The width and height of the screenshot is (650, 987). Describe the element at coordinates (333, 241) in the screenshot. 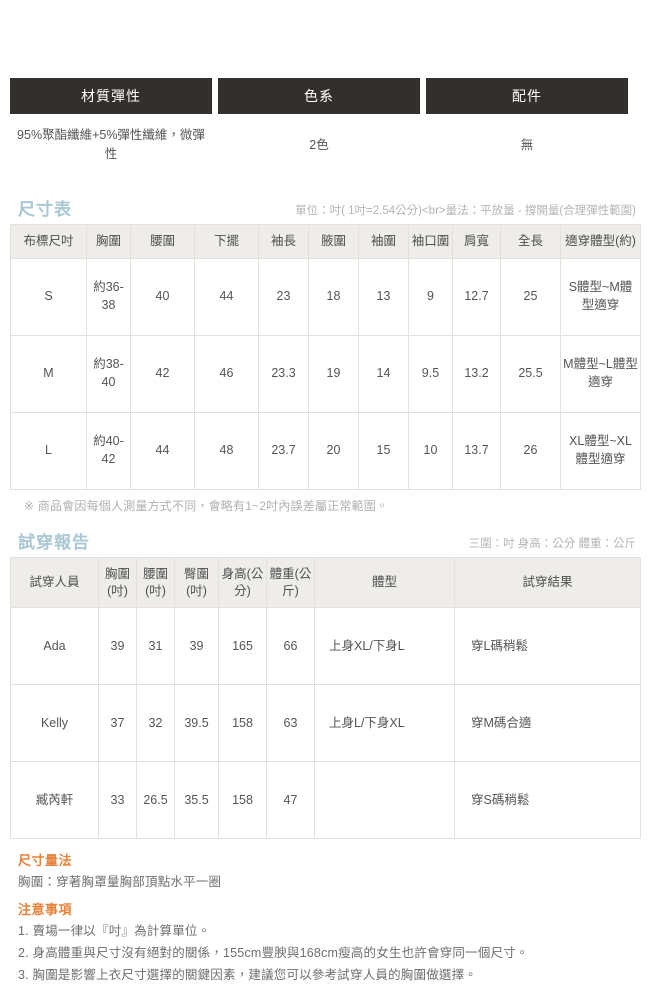

I see `size-header-armpit: 腋圍` at that location.